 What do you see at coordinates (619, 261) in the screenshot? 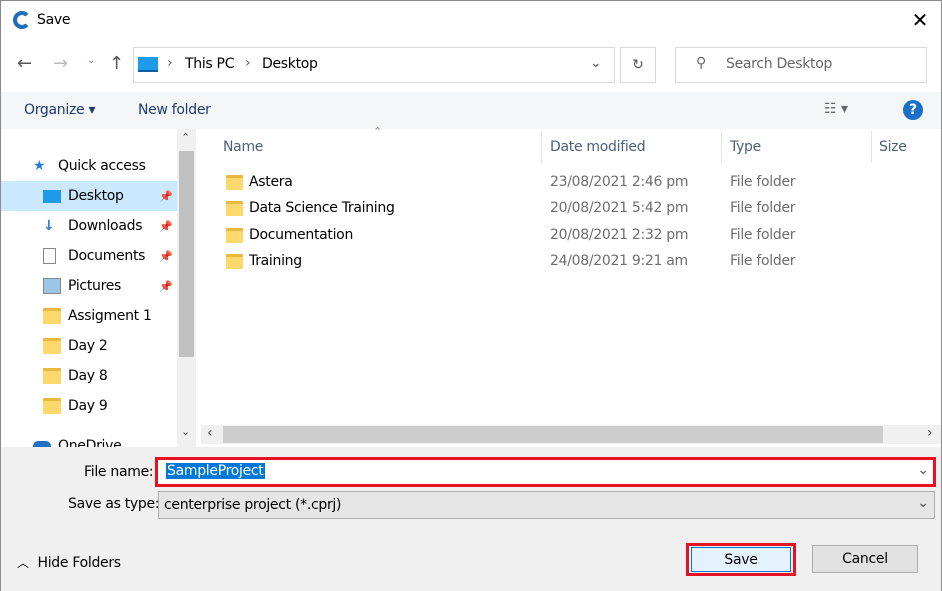
I see `file-date: 24/08/2021 9:21 am` at bounding box center [619, 261].